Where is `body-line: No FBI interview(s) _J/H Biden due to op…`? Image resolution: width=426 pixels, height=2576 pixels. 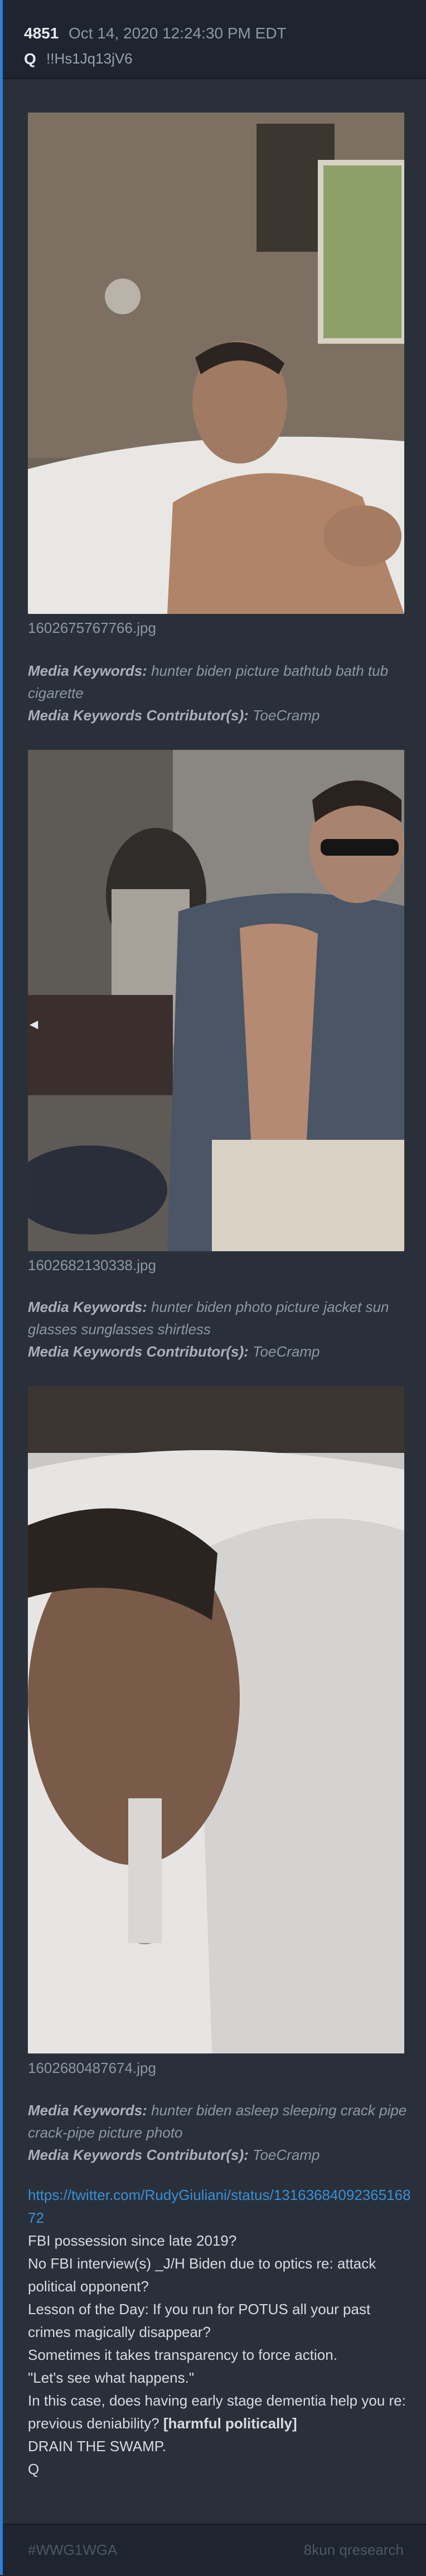
body-line: No FBI interview(s) _J/H Biden due to op… is located at coordinates (202, 2275).